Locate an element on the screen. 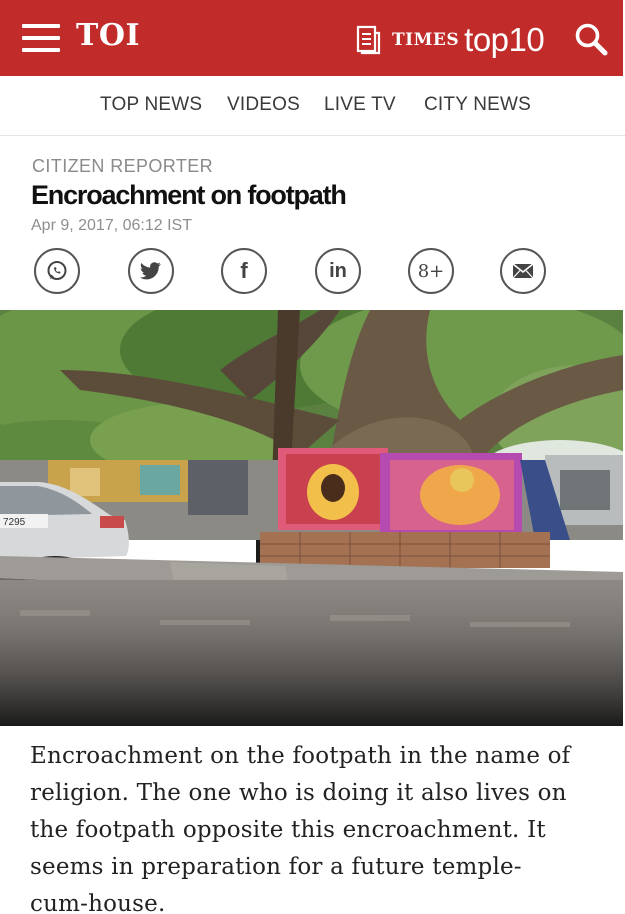 The width and height of the screenshot is (625, 914). times-label: TIMES is located at coordinates (426, 40).